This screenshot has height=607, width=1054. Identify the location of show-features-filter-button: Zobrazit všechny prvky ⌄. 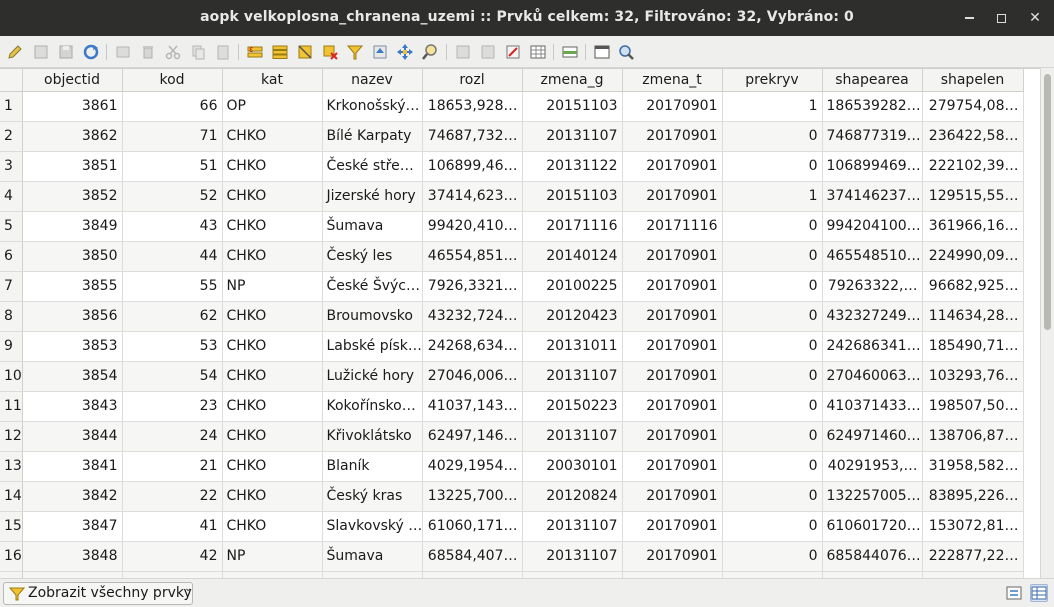
(98, 593).